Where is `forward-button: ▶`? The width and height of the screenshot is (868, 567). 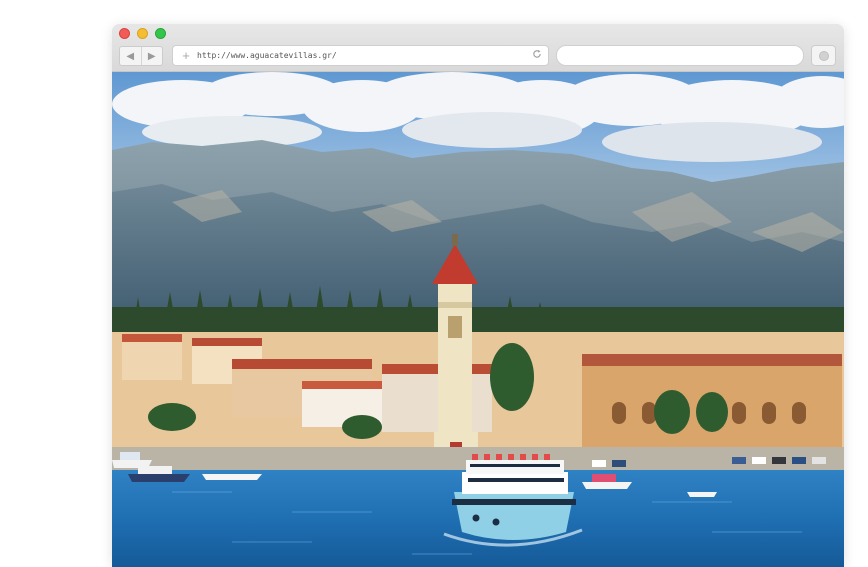
forward-button: ▶ is located at coordinates (151, 56).